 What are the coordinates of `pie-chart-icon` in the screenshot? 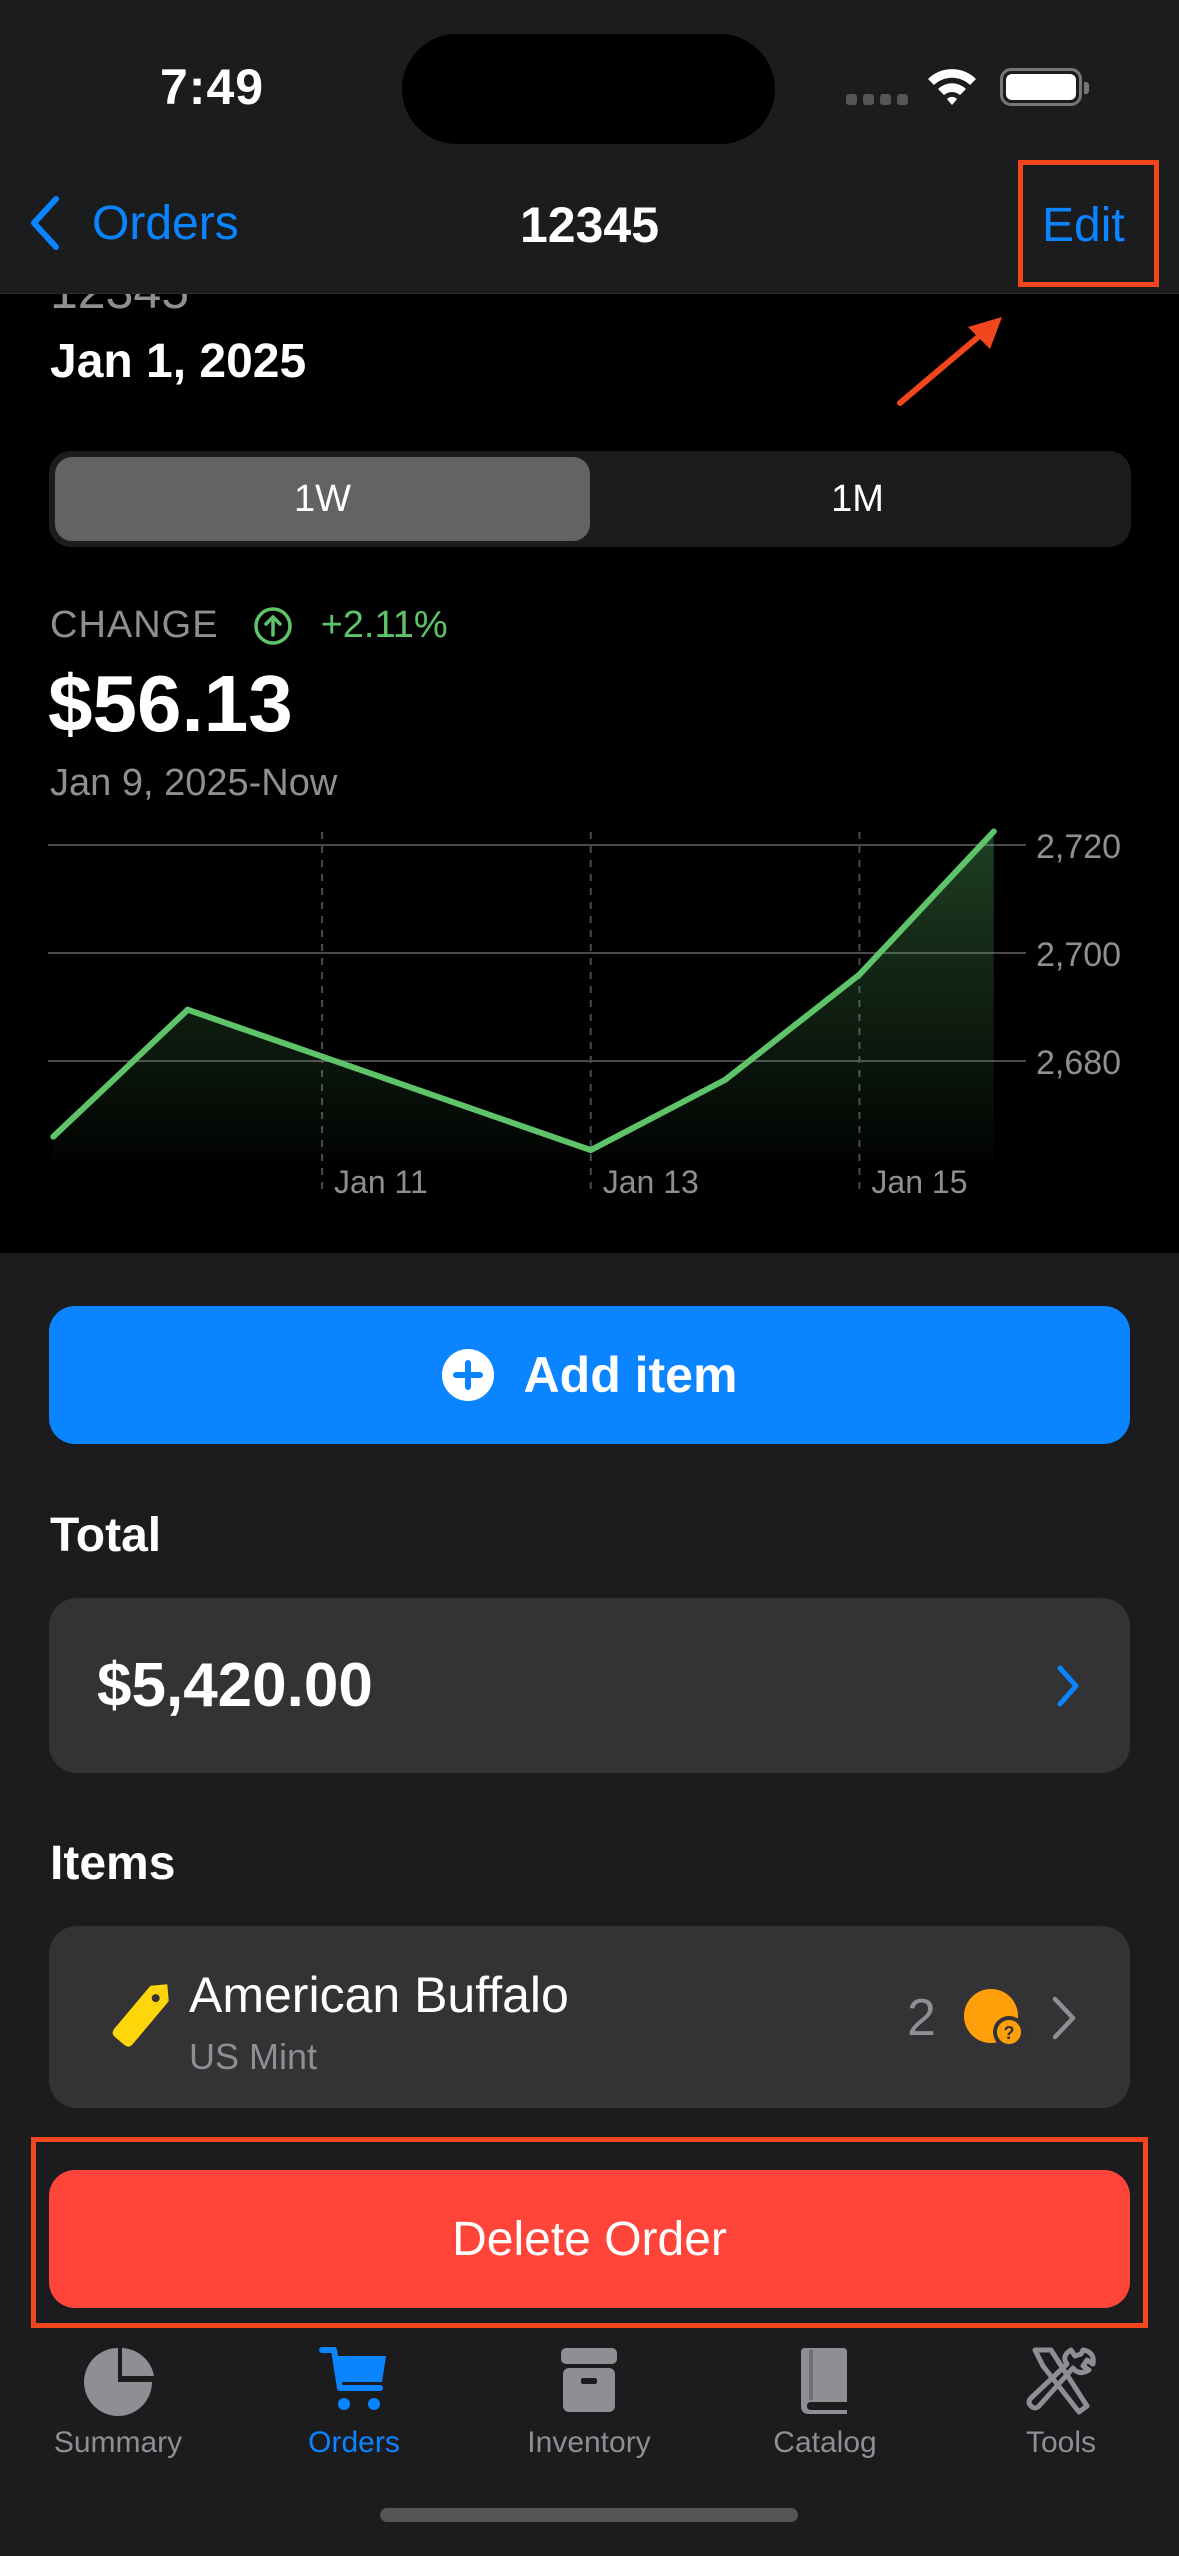 It's located at (119, 2382).